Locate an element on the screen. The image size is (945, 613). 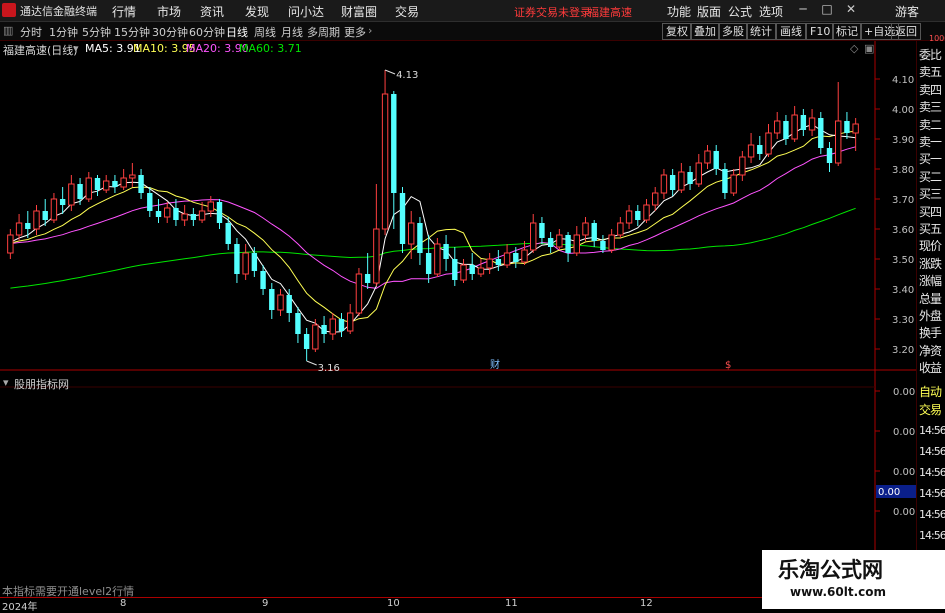
tool-biaoji: 标记 is located at coordinates (847, 31).